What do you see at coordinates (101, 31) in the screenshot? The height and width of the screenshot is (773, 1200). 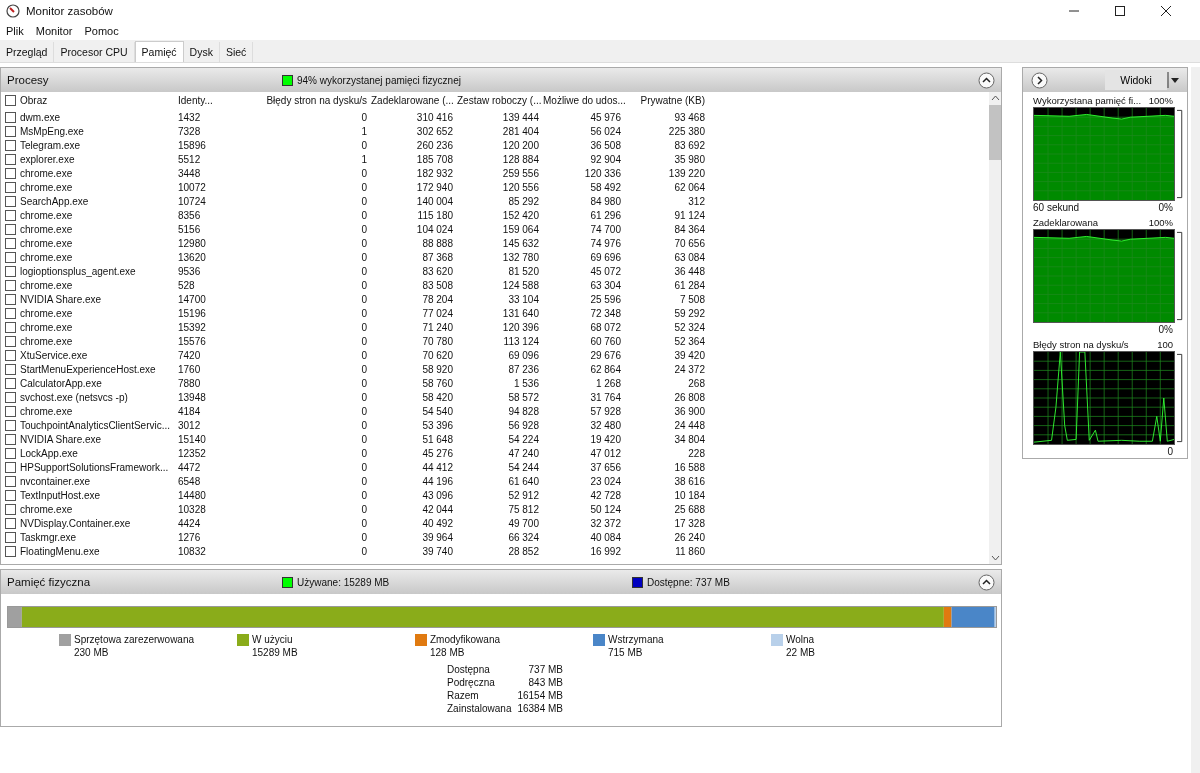 I see `menu-item: Pomoc` at bounding box center [101, 31].